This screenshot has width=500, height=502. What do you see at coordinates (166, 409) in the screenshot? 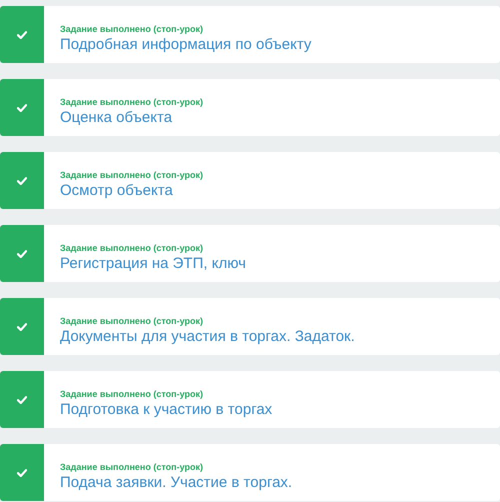
I see `task-title: Подготовка к участию в торгах` at bounding box center [166, 409].